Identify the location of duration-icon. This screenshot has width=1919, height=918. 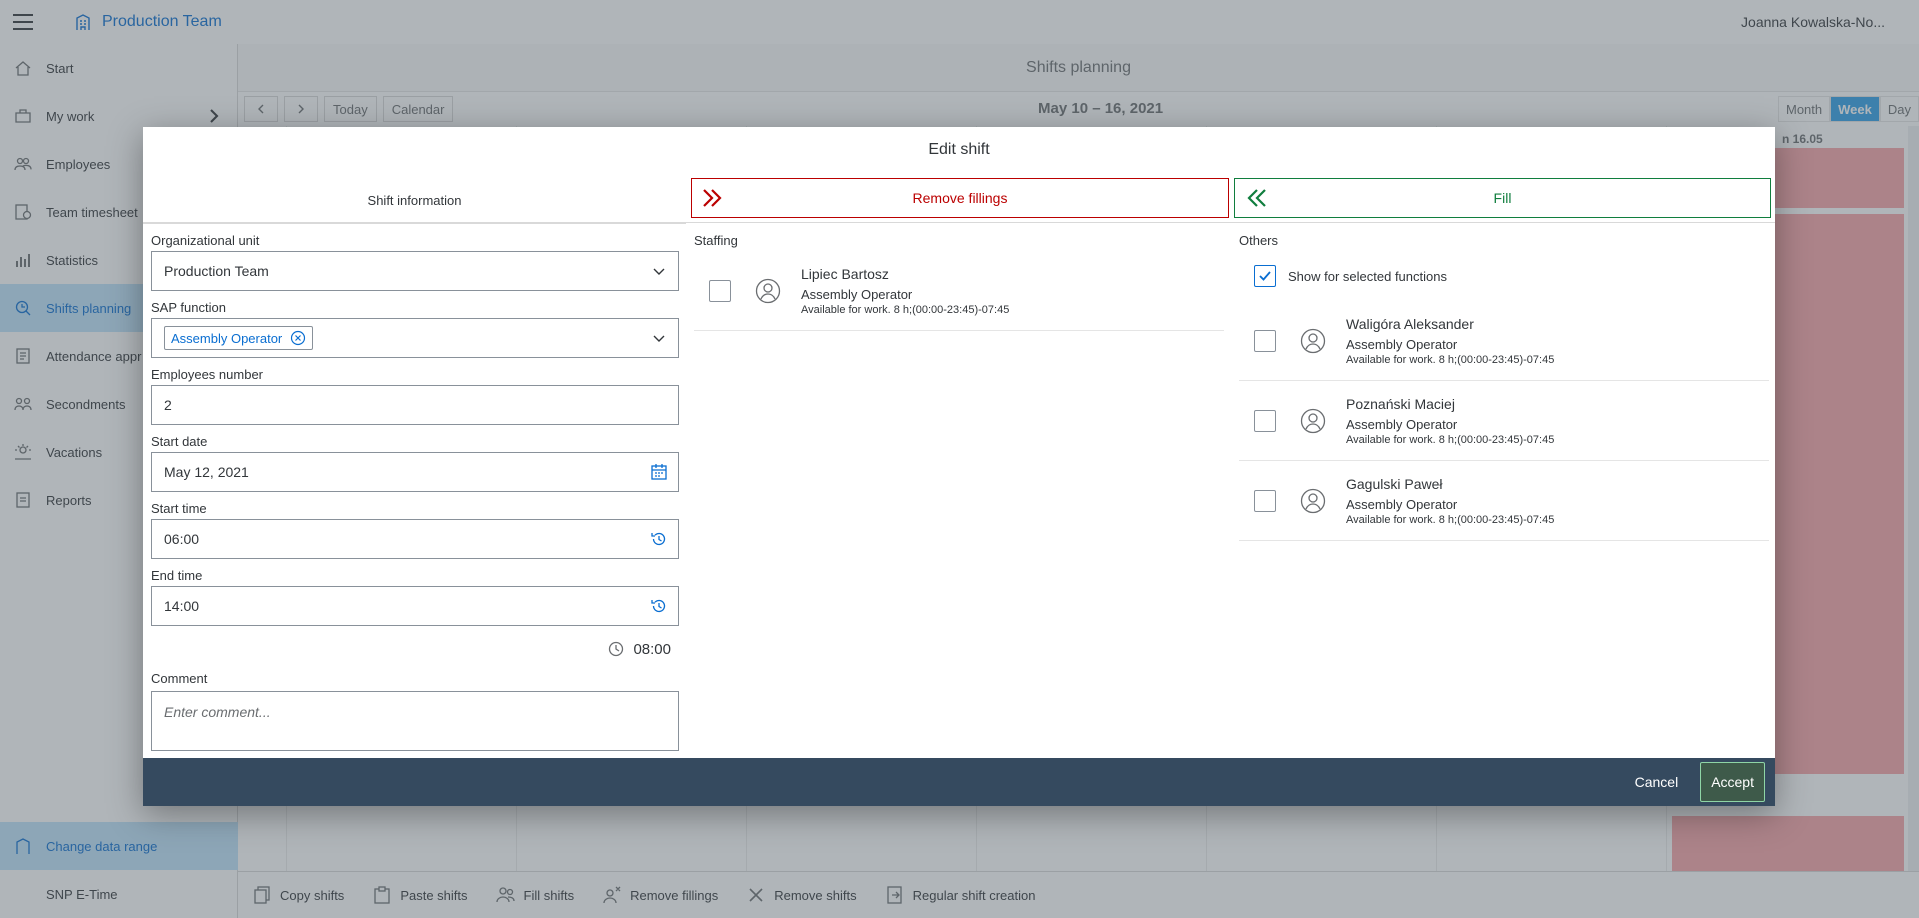
(616, 649).